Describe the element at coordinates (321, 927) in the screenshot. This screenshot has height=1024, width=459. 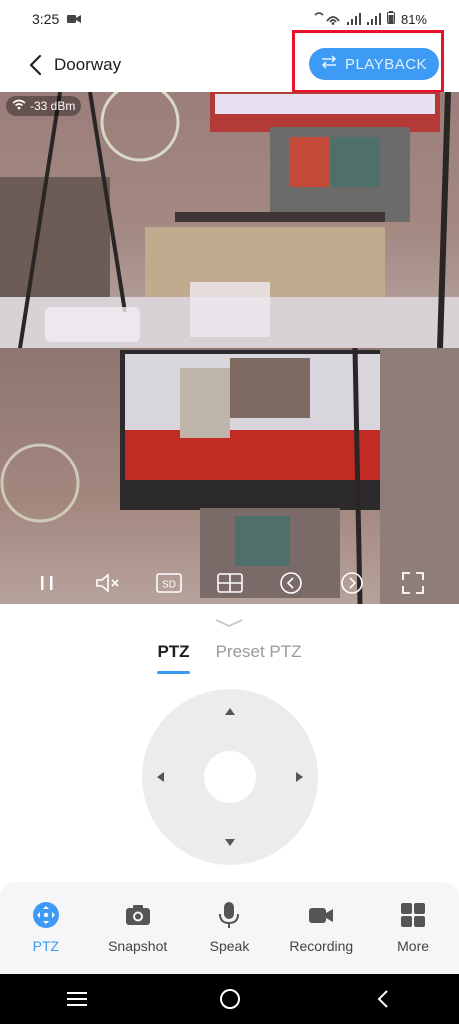
I see `function-tab-recording: Recording` at that location.